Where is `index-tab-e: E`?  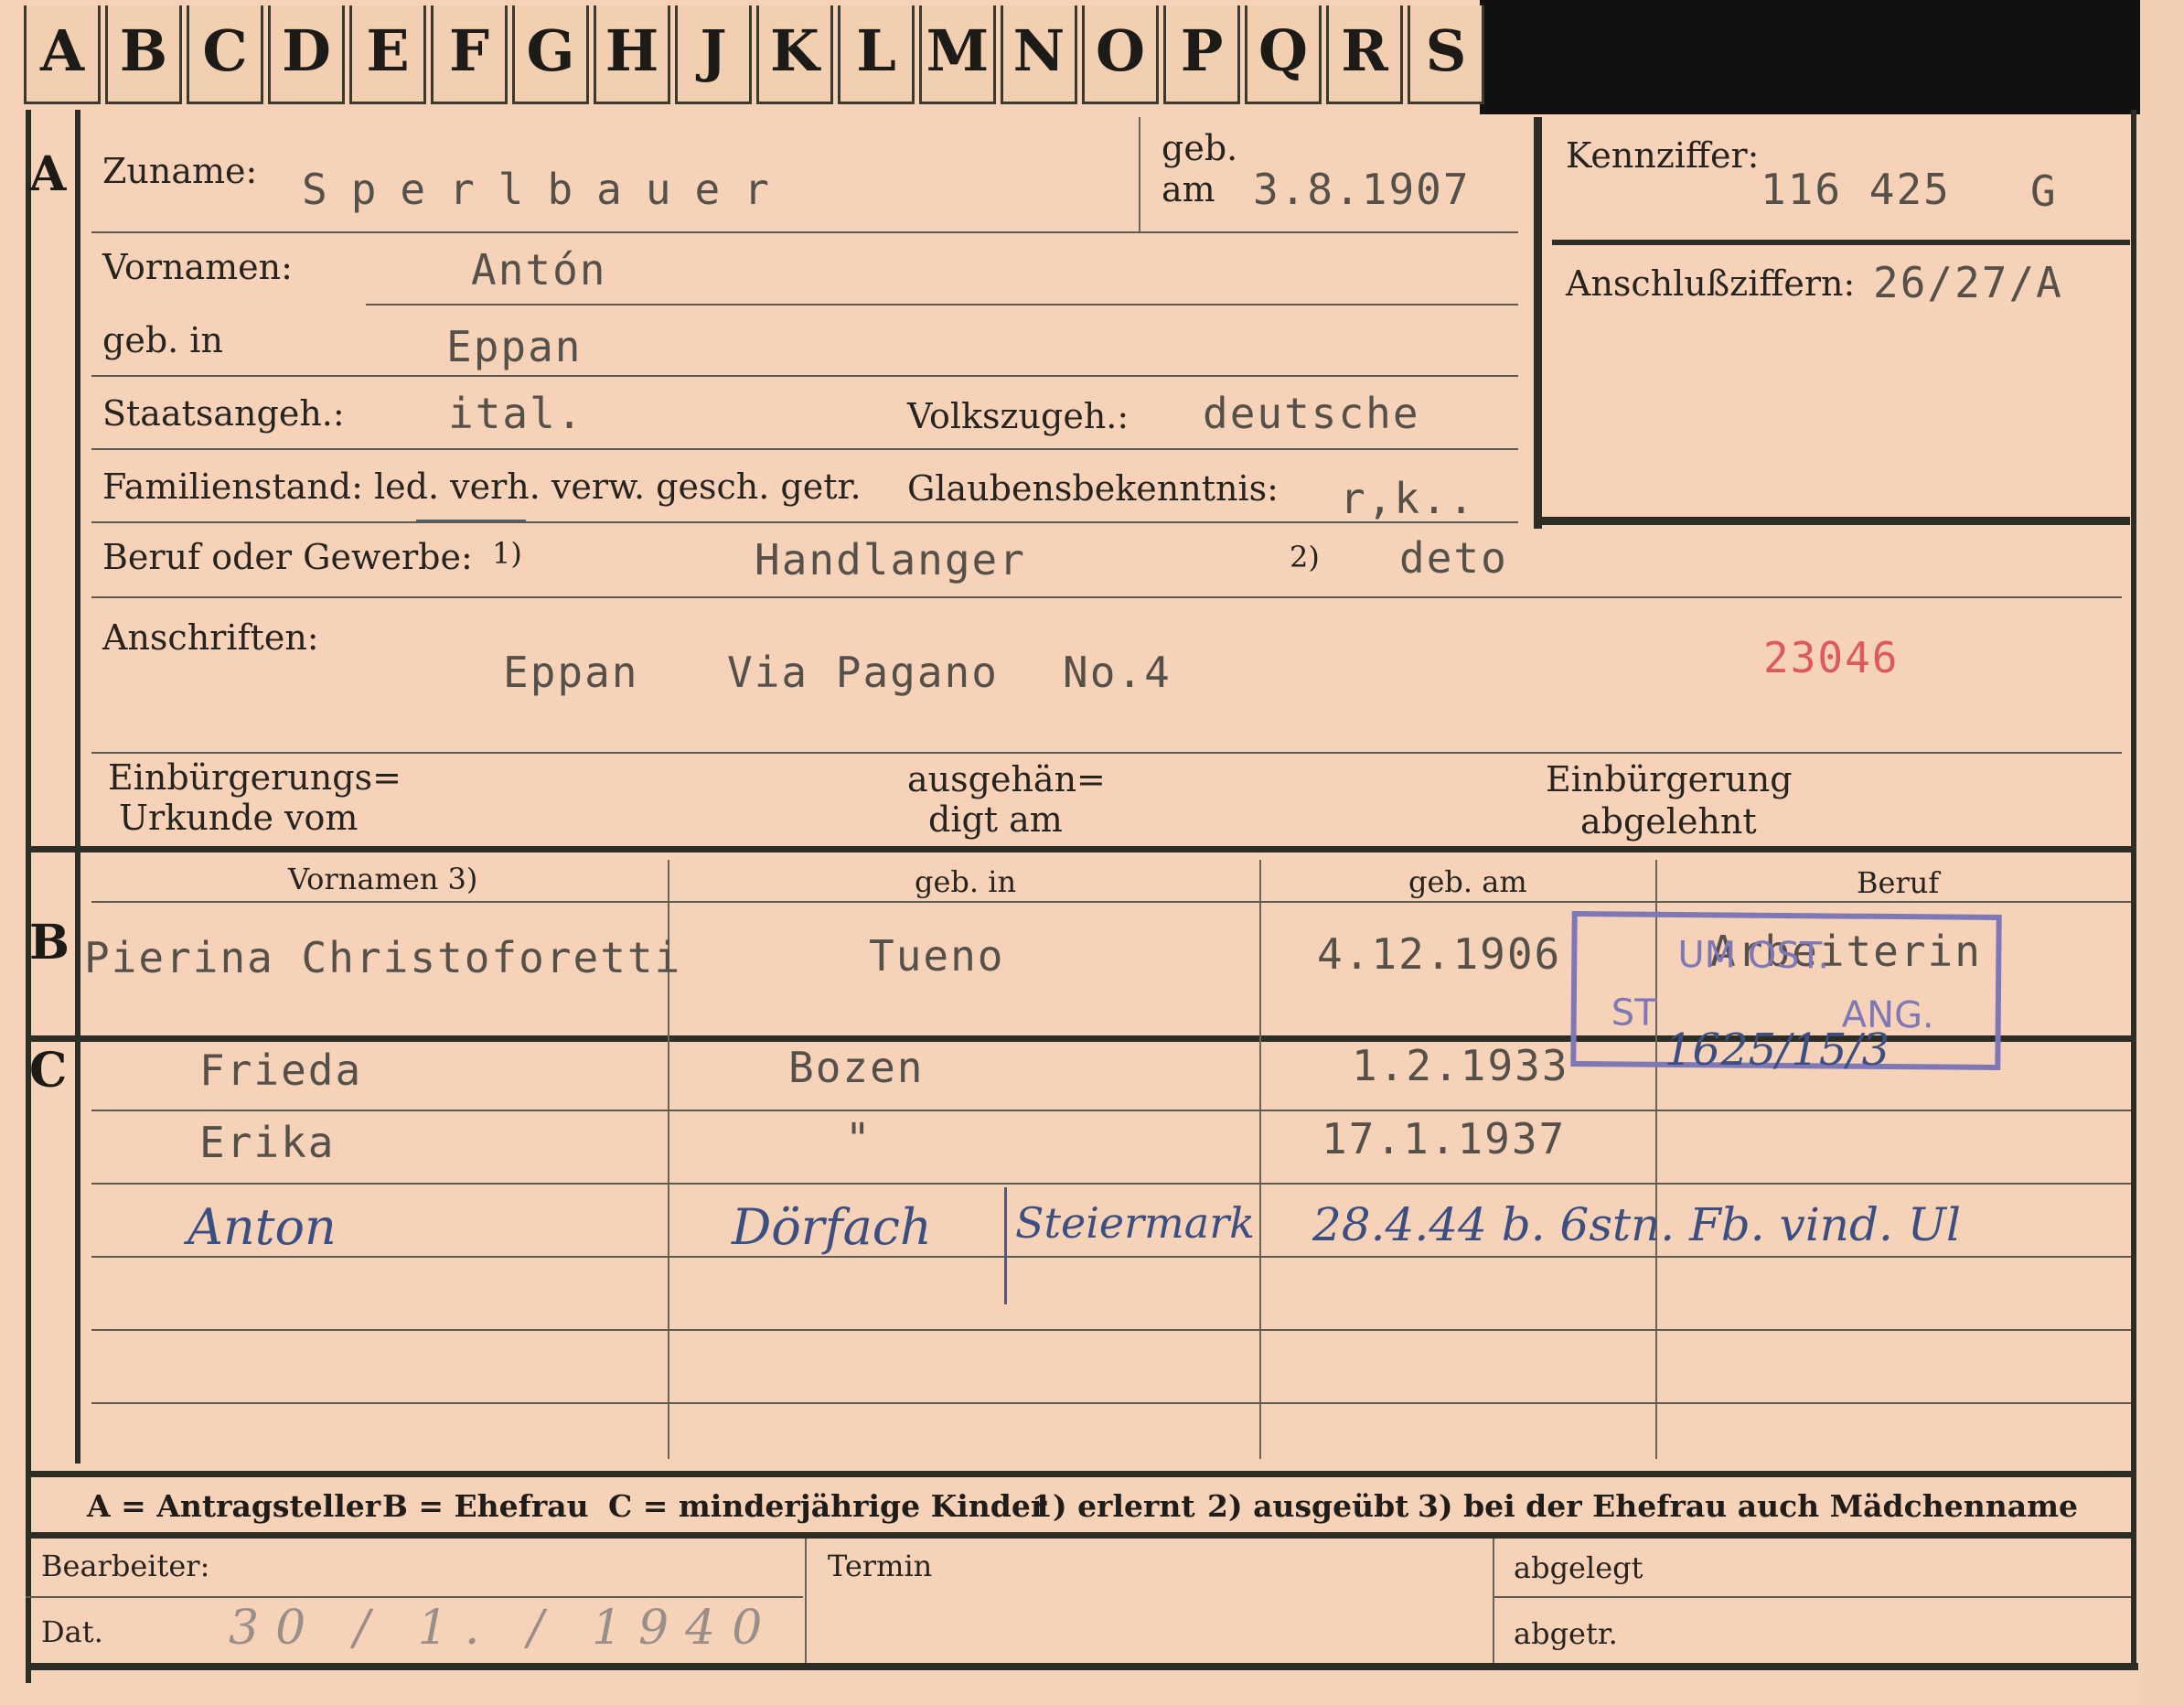
index-tab-e: E is located at coordinates (387, 54).